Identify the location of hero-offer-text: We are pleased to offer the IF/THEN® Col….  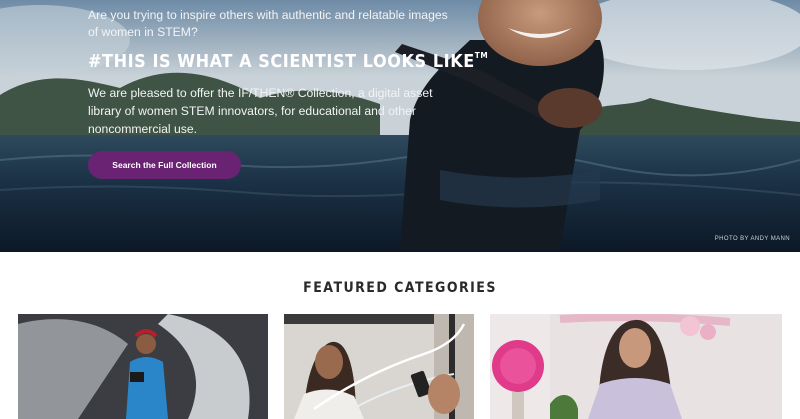
(260, 111).